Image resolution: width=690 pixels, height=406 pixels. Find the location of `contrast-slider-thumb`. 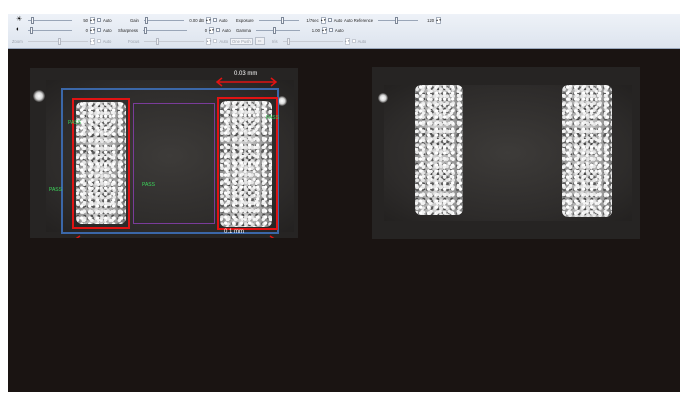

contrast-slider-thumb is located at coordinates (31, 30).